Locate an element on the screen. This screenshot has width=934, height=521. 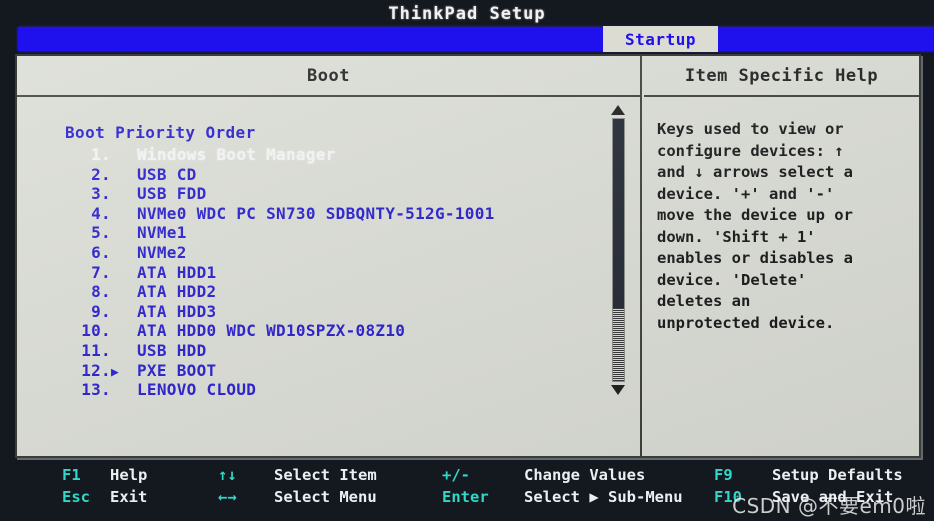
function-key-label: Esc is located at coordinates (86, 497).